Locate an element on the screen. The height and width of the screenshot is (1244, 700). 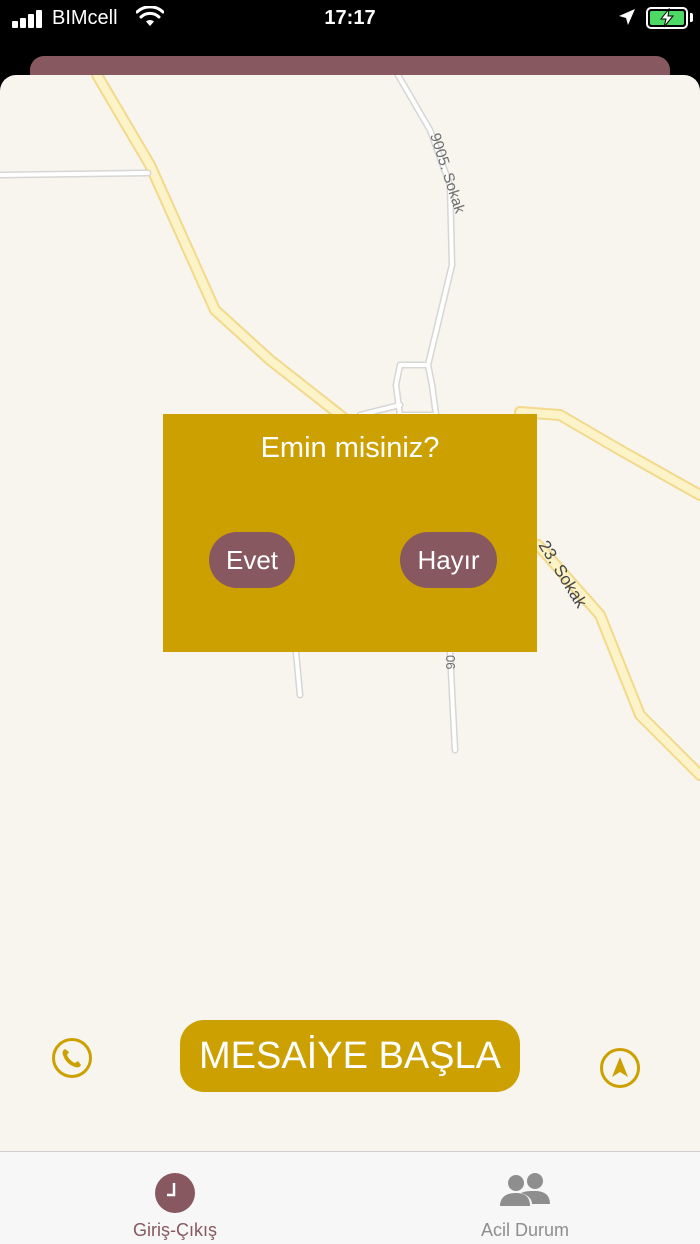
street-label-06: 06 is located at coordinates (450, 662).